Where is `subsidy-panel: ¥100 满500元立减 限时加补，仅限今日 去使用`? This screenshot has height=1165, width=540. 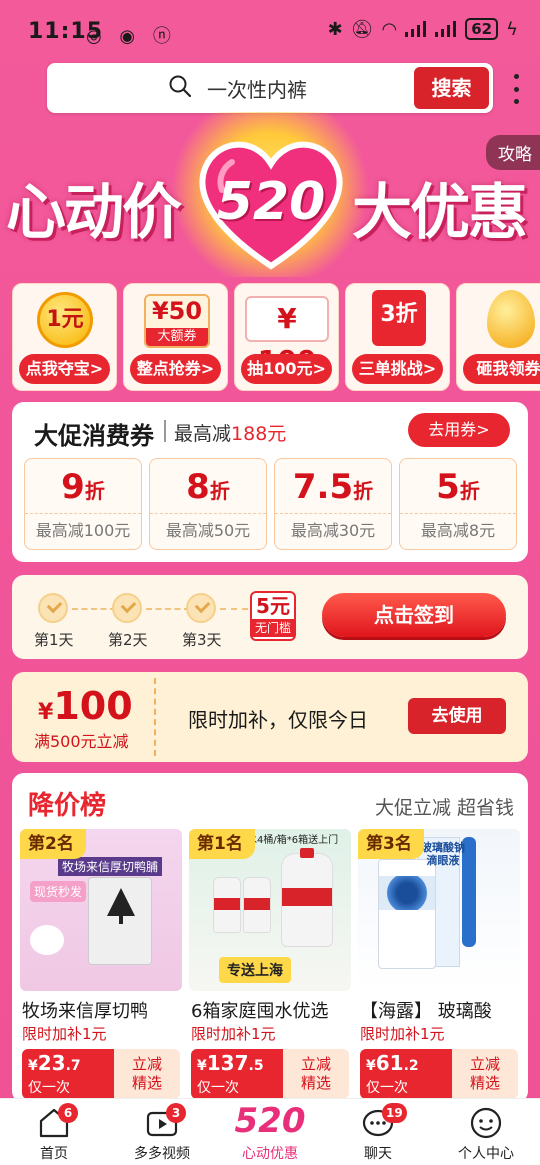
subsidy-panel: ¥100 满500元立减 限时加补，仅限今日 去使用 is located at coordinates (270, 717).